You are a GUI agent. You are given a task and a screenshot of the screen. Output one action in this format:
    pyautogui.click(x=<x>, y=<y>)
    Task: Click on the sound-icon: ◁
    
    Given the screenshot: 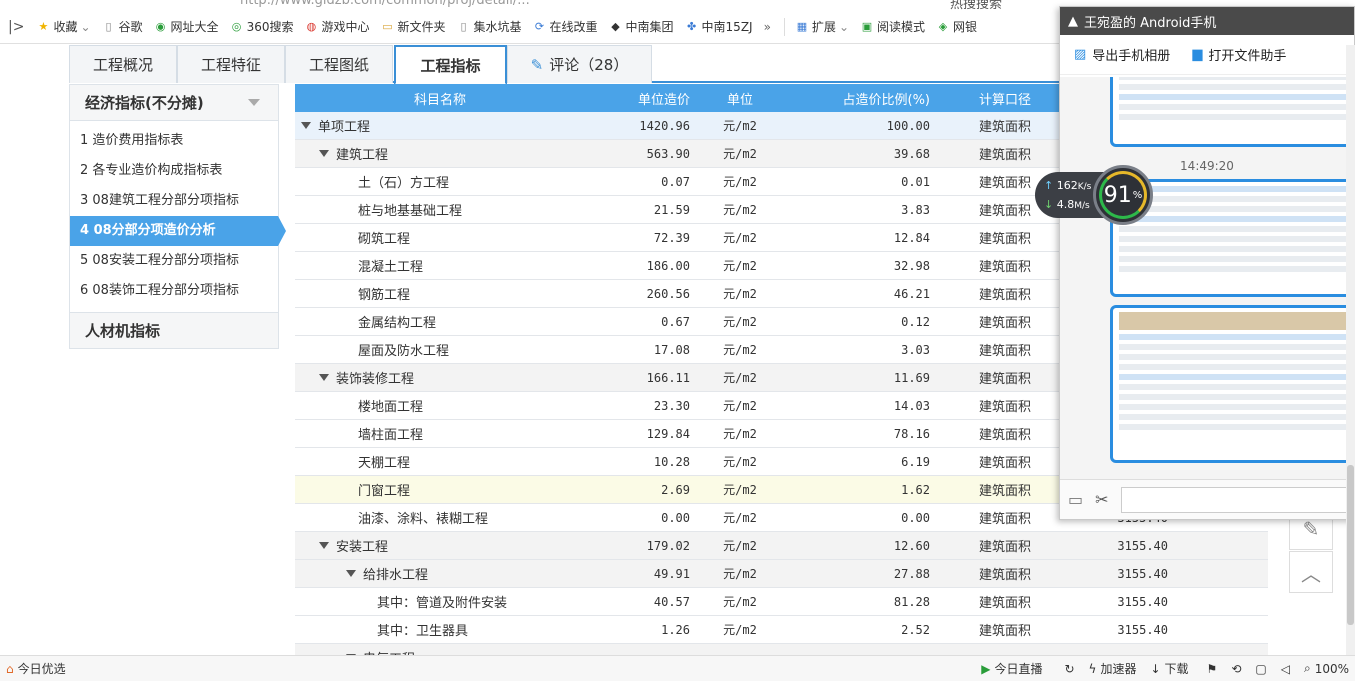 What is the action you would take?
    pyautogui.click(x=1285, y=669)
    